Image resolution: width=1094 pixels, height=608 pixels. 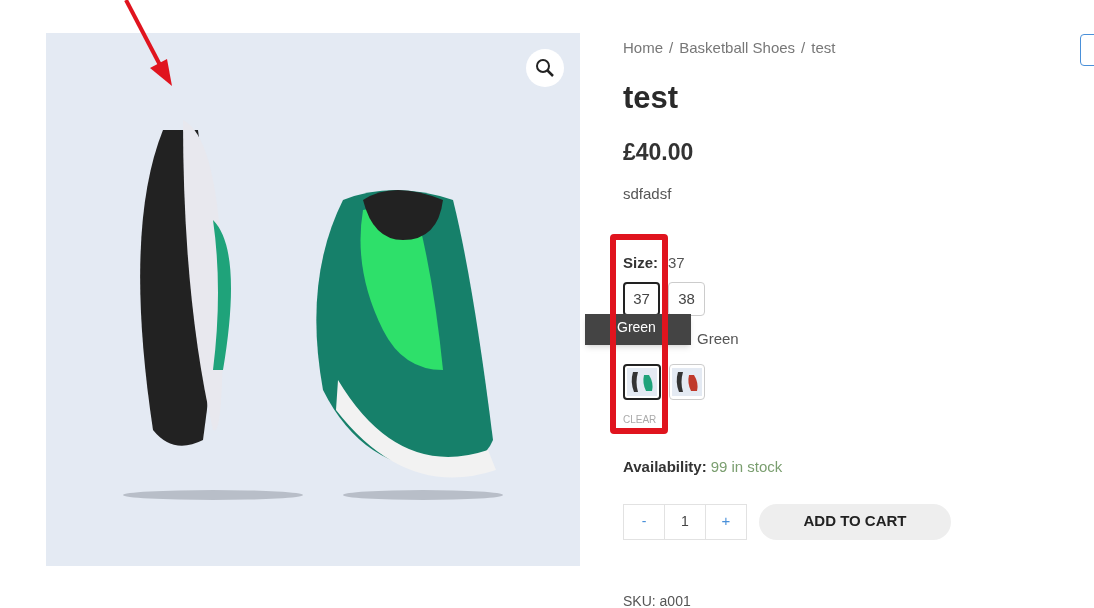 What do you see at coordinates (746, 467) in the screenshot?
I see `availability-value: 99 in stock` at bounding box center [746, 467].